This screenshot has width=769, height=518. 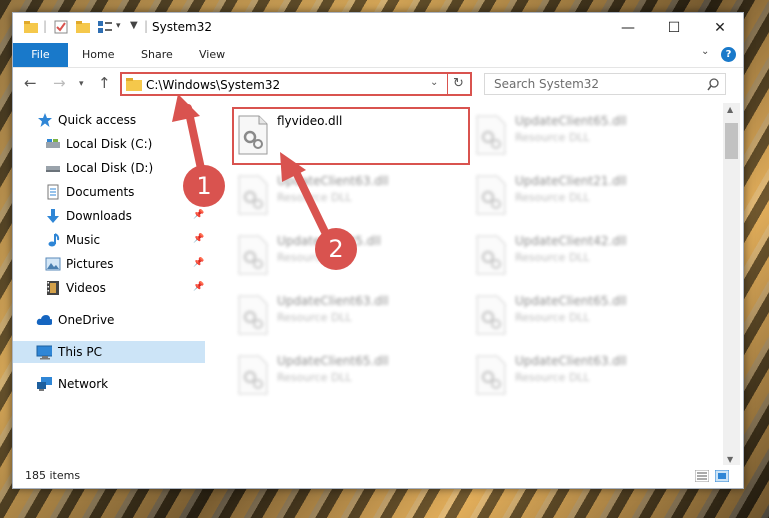 I want to click on annotation-arrows, so click(x=250, y=165).